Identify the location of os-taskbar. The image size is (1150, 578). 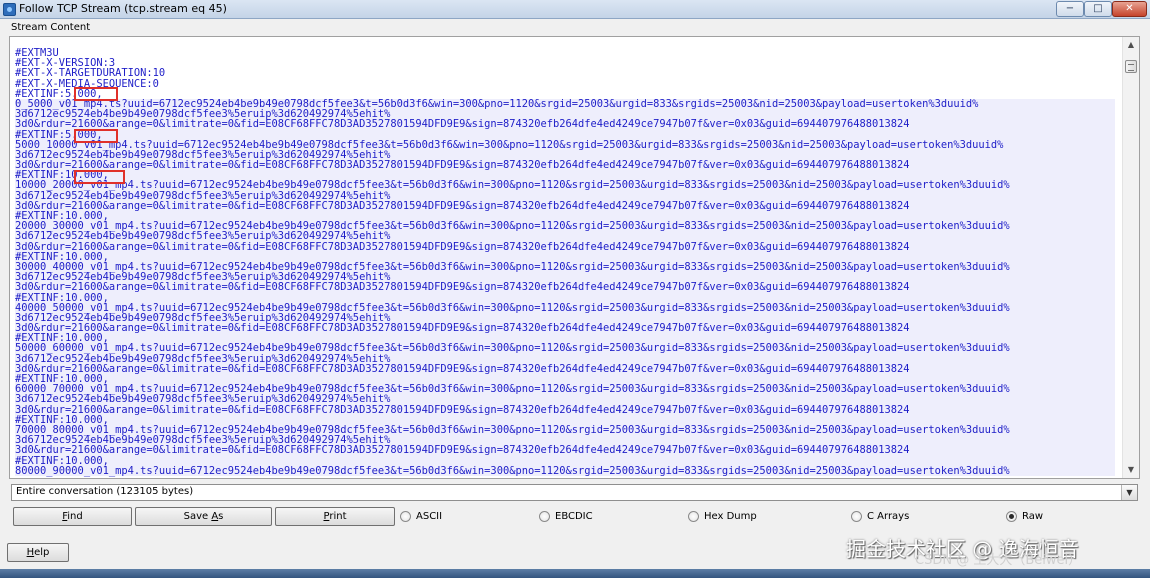
(575, 573).